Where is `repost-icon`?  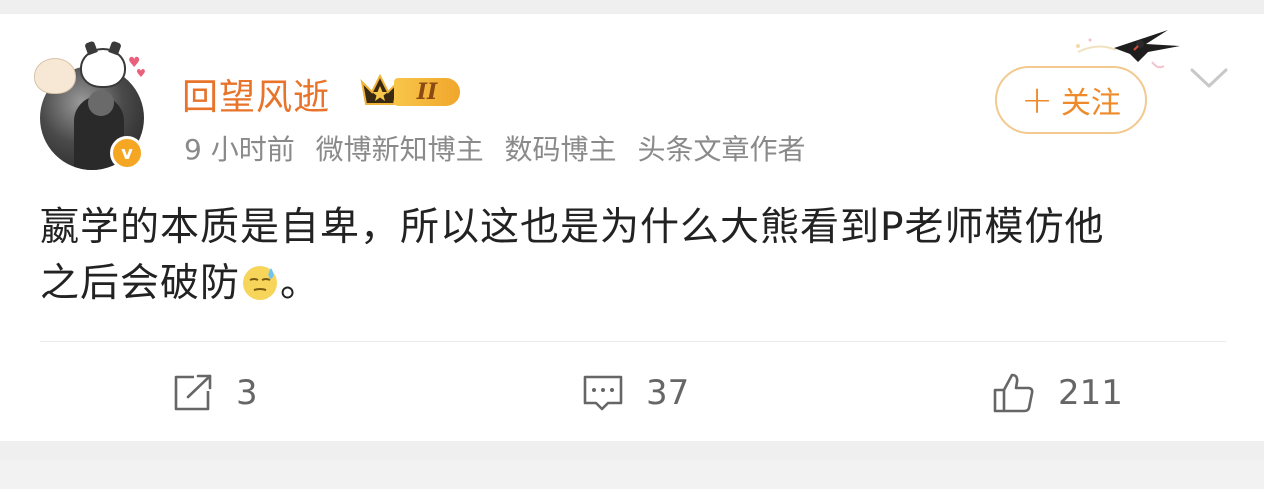 repost-icon is located at coordinates (193, 392).